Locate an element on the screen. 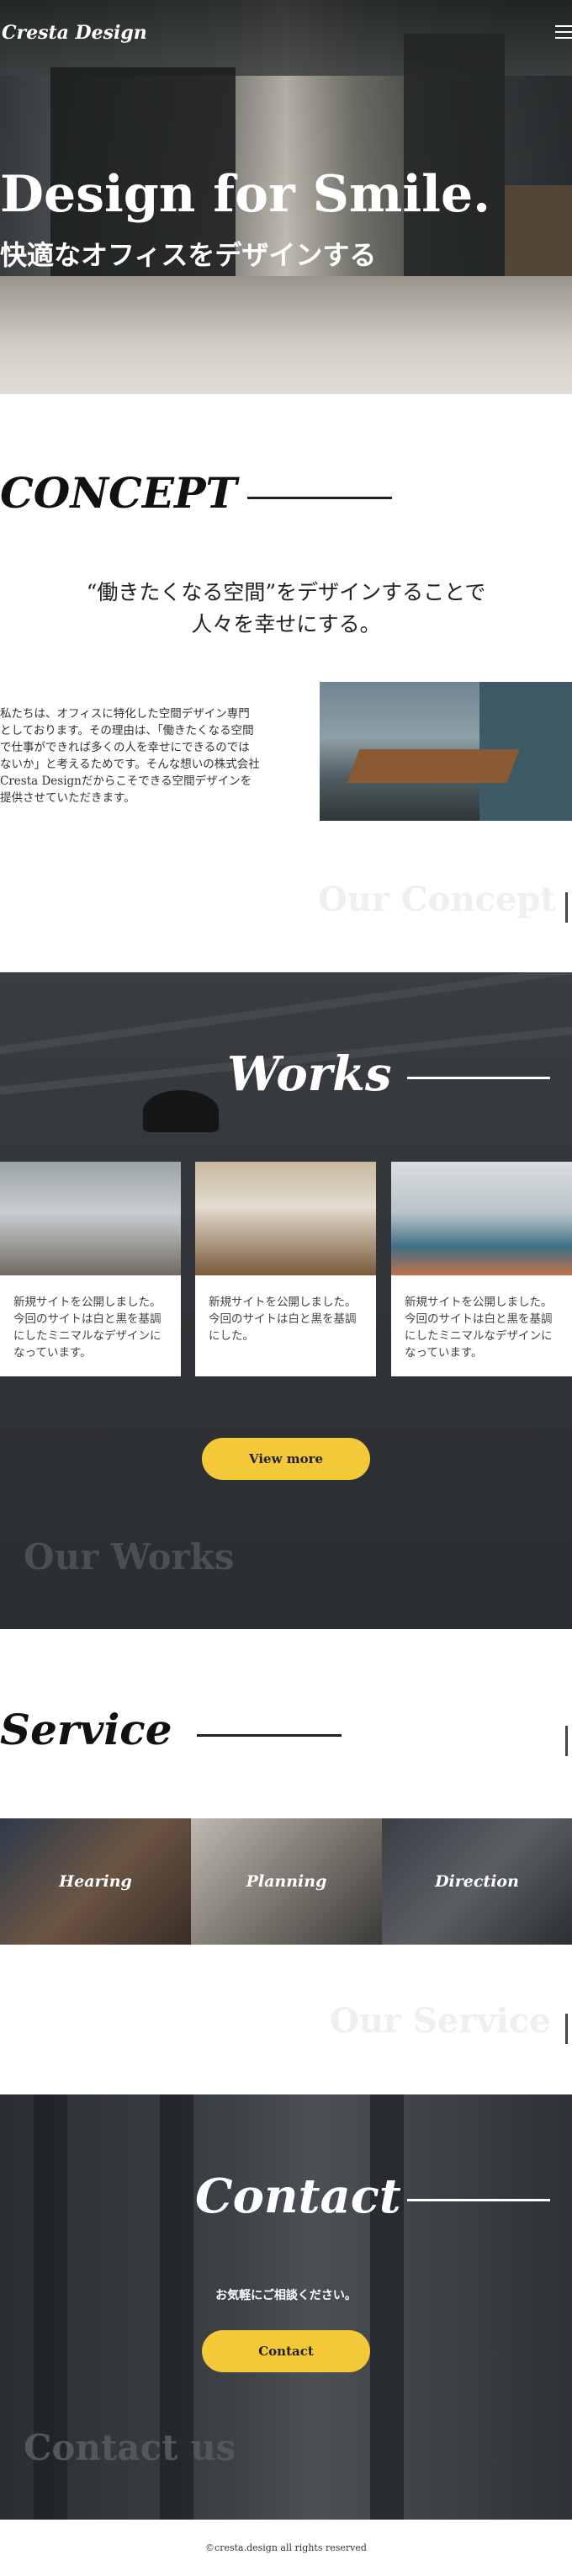 Image resolution: width=572 pixels, height=2576 pixels. concept-heading-line is located at coordinates (319, 498).